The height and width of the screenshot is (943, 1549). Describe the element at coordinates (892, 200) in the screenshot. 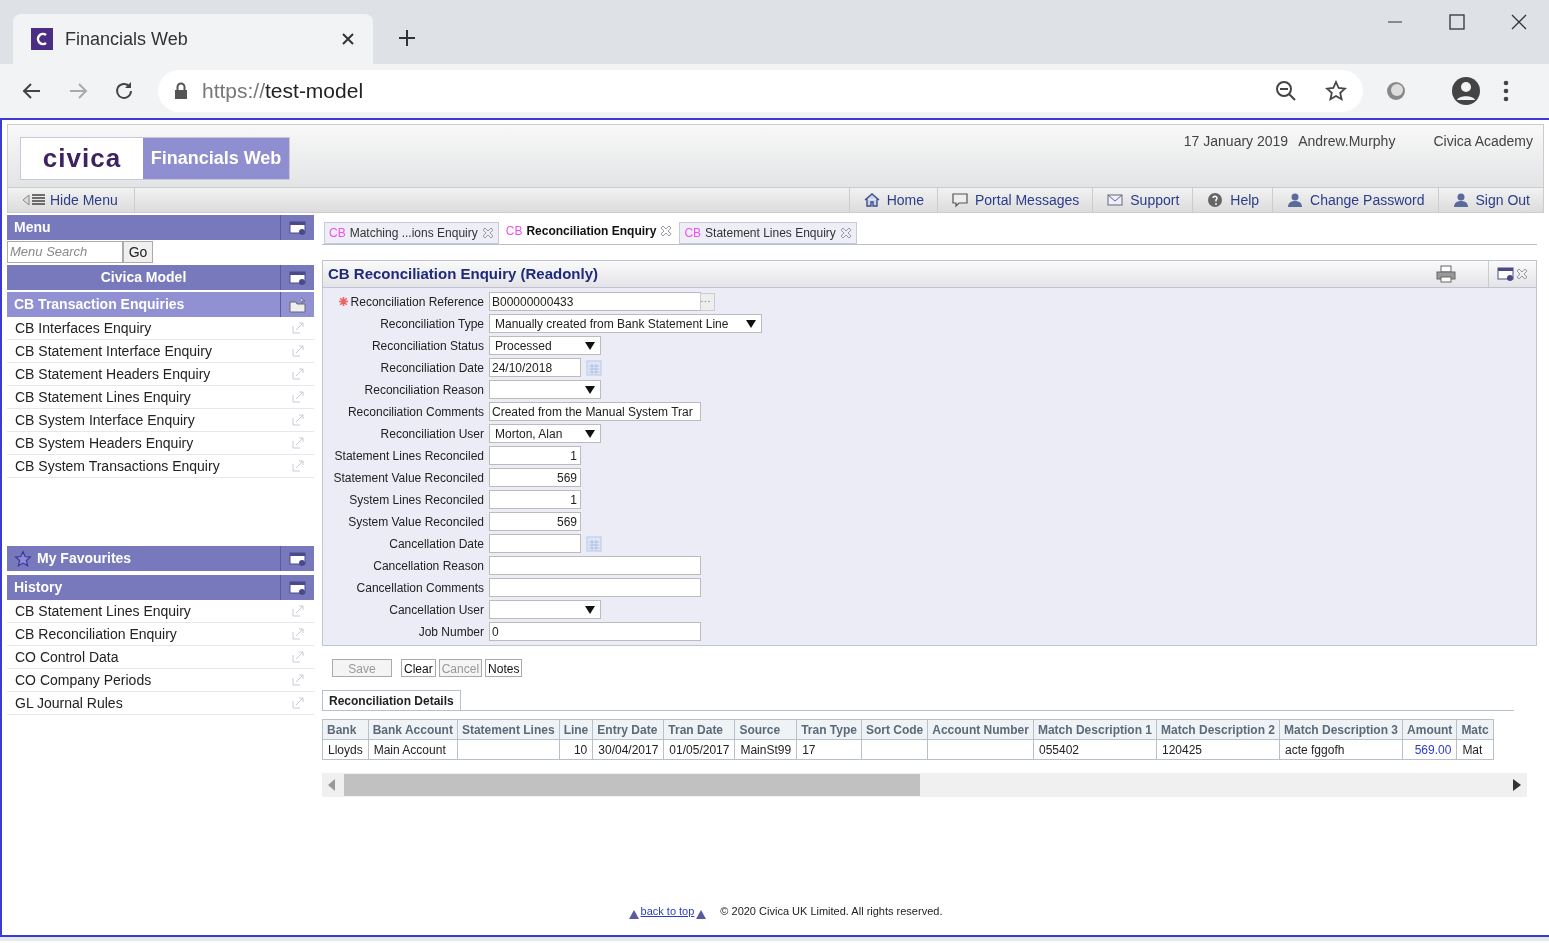

I see `nav-link: Home` at that location.